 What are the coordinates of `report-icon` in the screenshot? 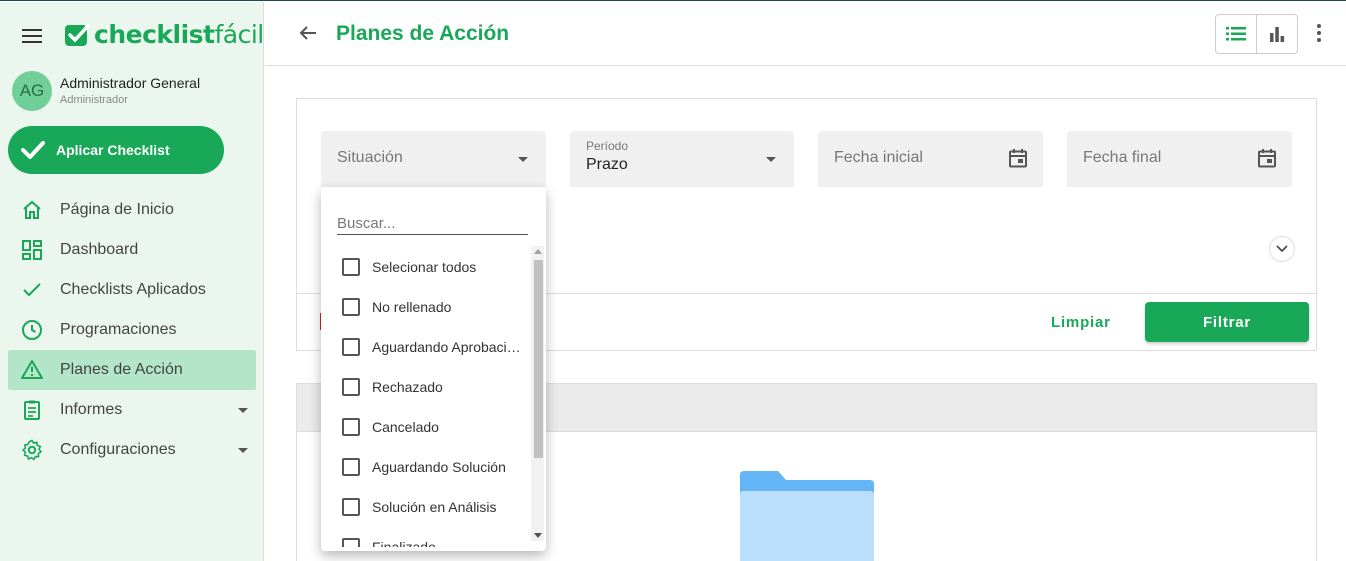 It's located at (32, 410).